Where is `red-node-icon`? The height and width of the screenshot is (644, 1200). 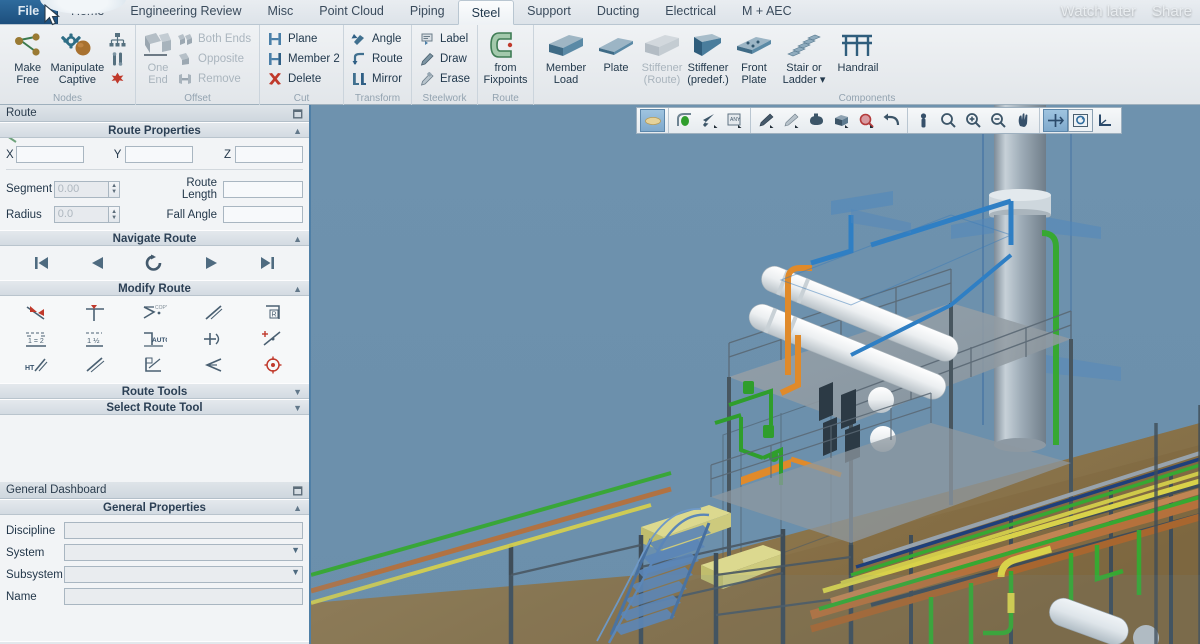
red-node-icon is located at coordinates (117, 77).